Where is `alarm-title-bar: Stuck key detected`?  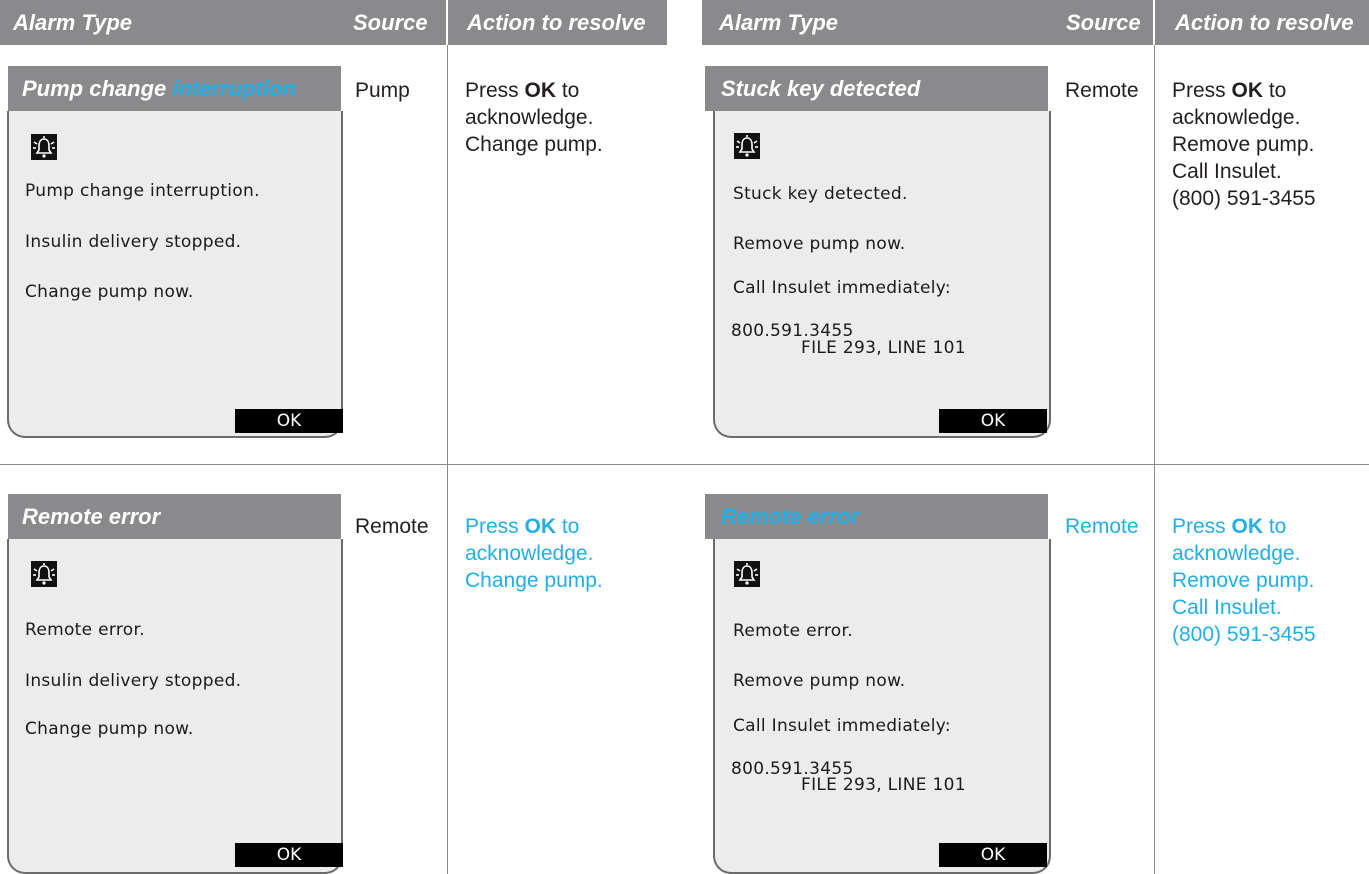
alarm-title-bar: Stuck key detected is located at coordinates (876, 88).